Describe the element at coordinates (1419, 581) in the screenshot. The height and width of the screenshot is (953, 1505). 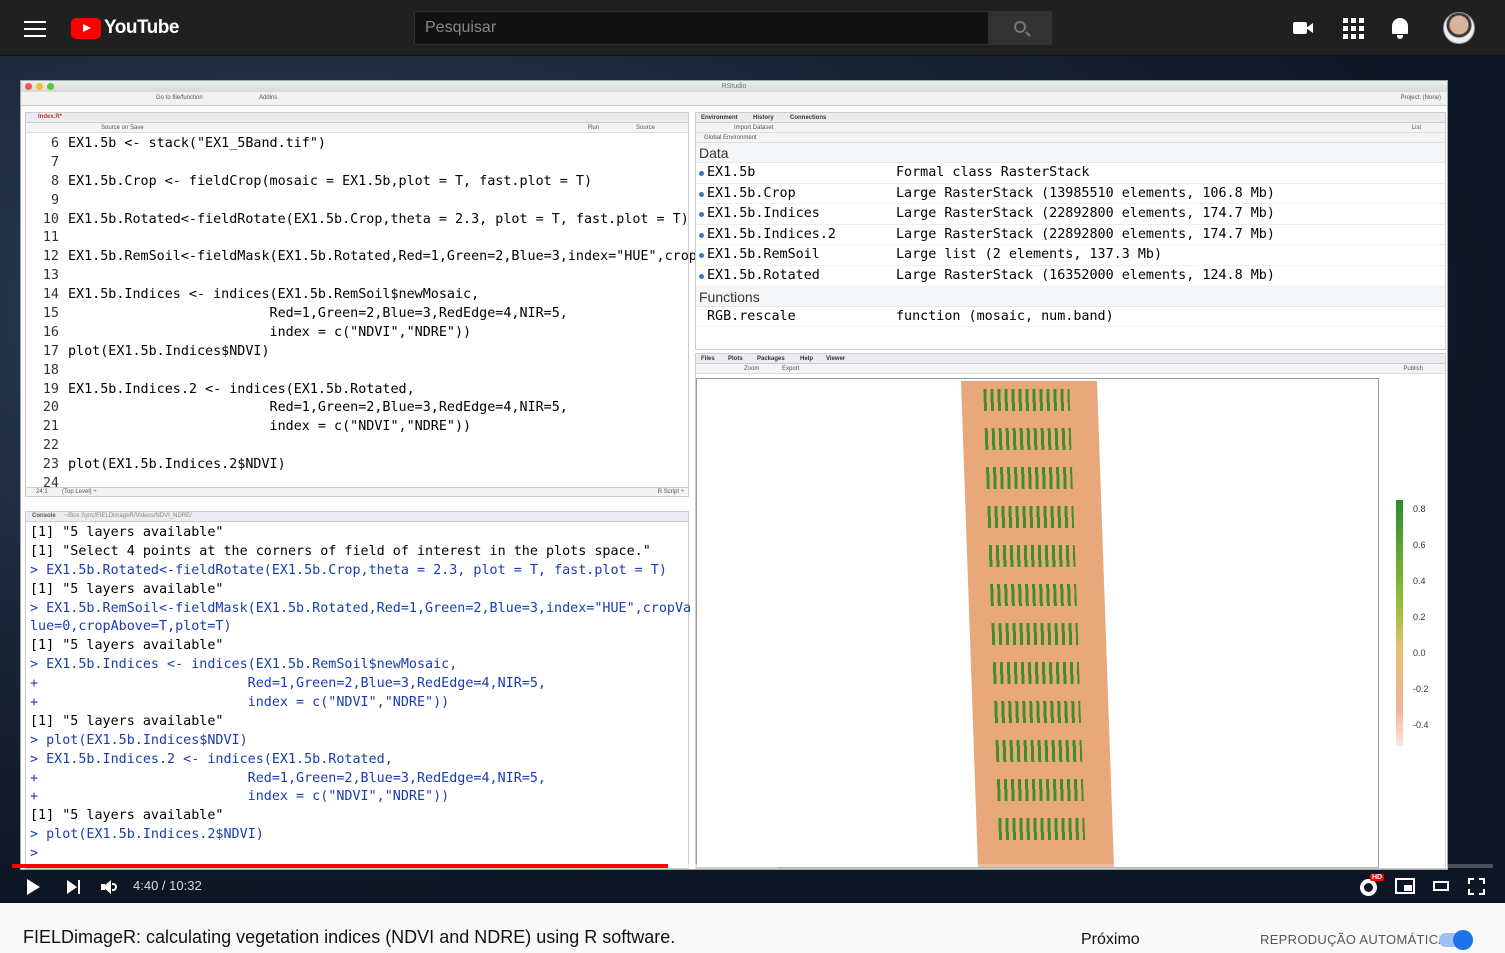
I see `legend-tick-label: 0.4` at that location.